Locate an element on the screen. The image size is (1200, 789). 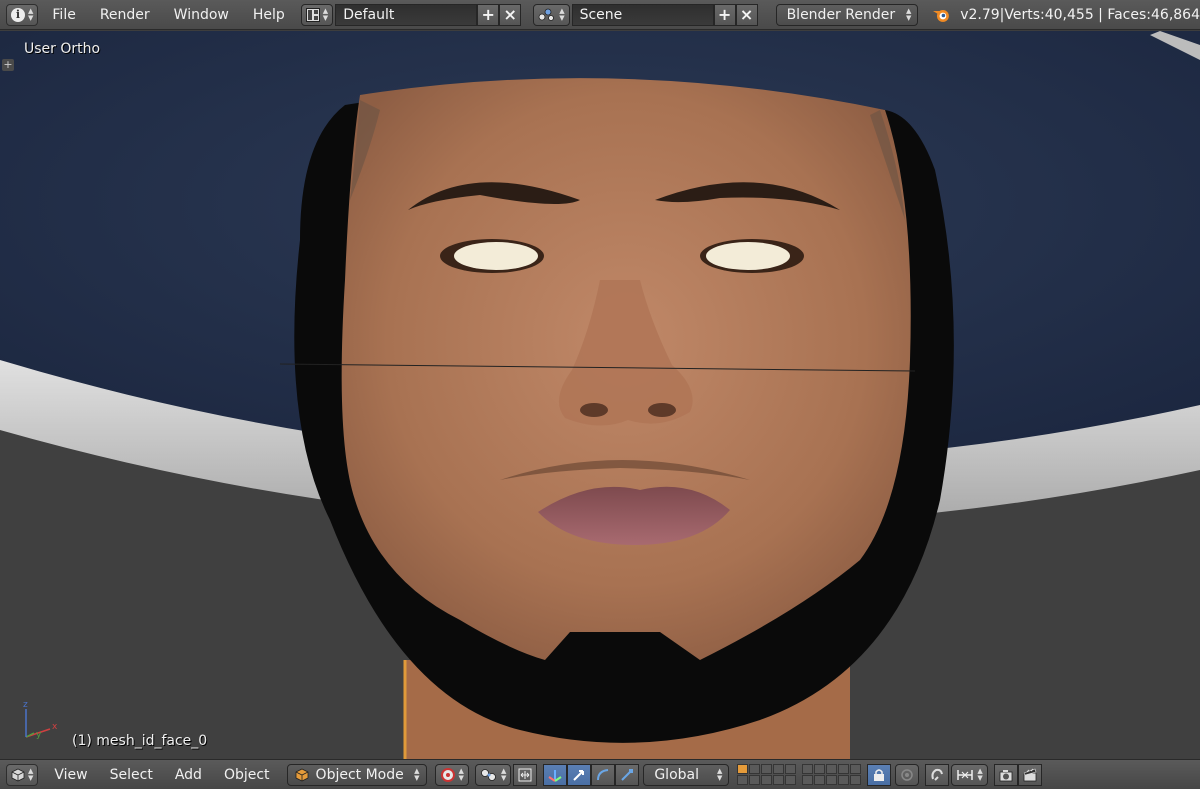
toolshelf-toggle: + is located at coordinates (8, 65).